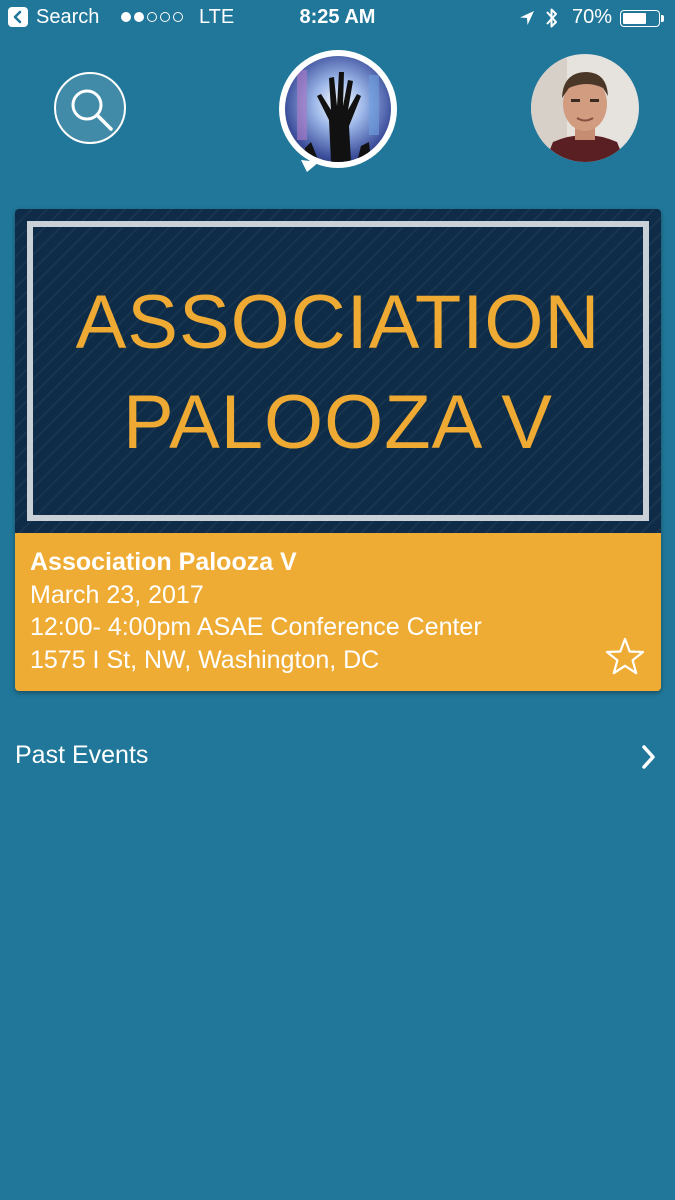  I want to click on search-button, so click(90, 108).